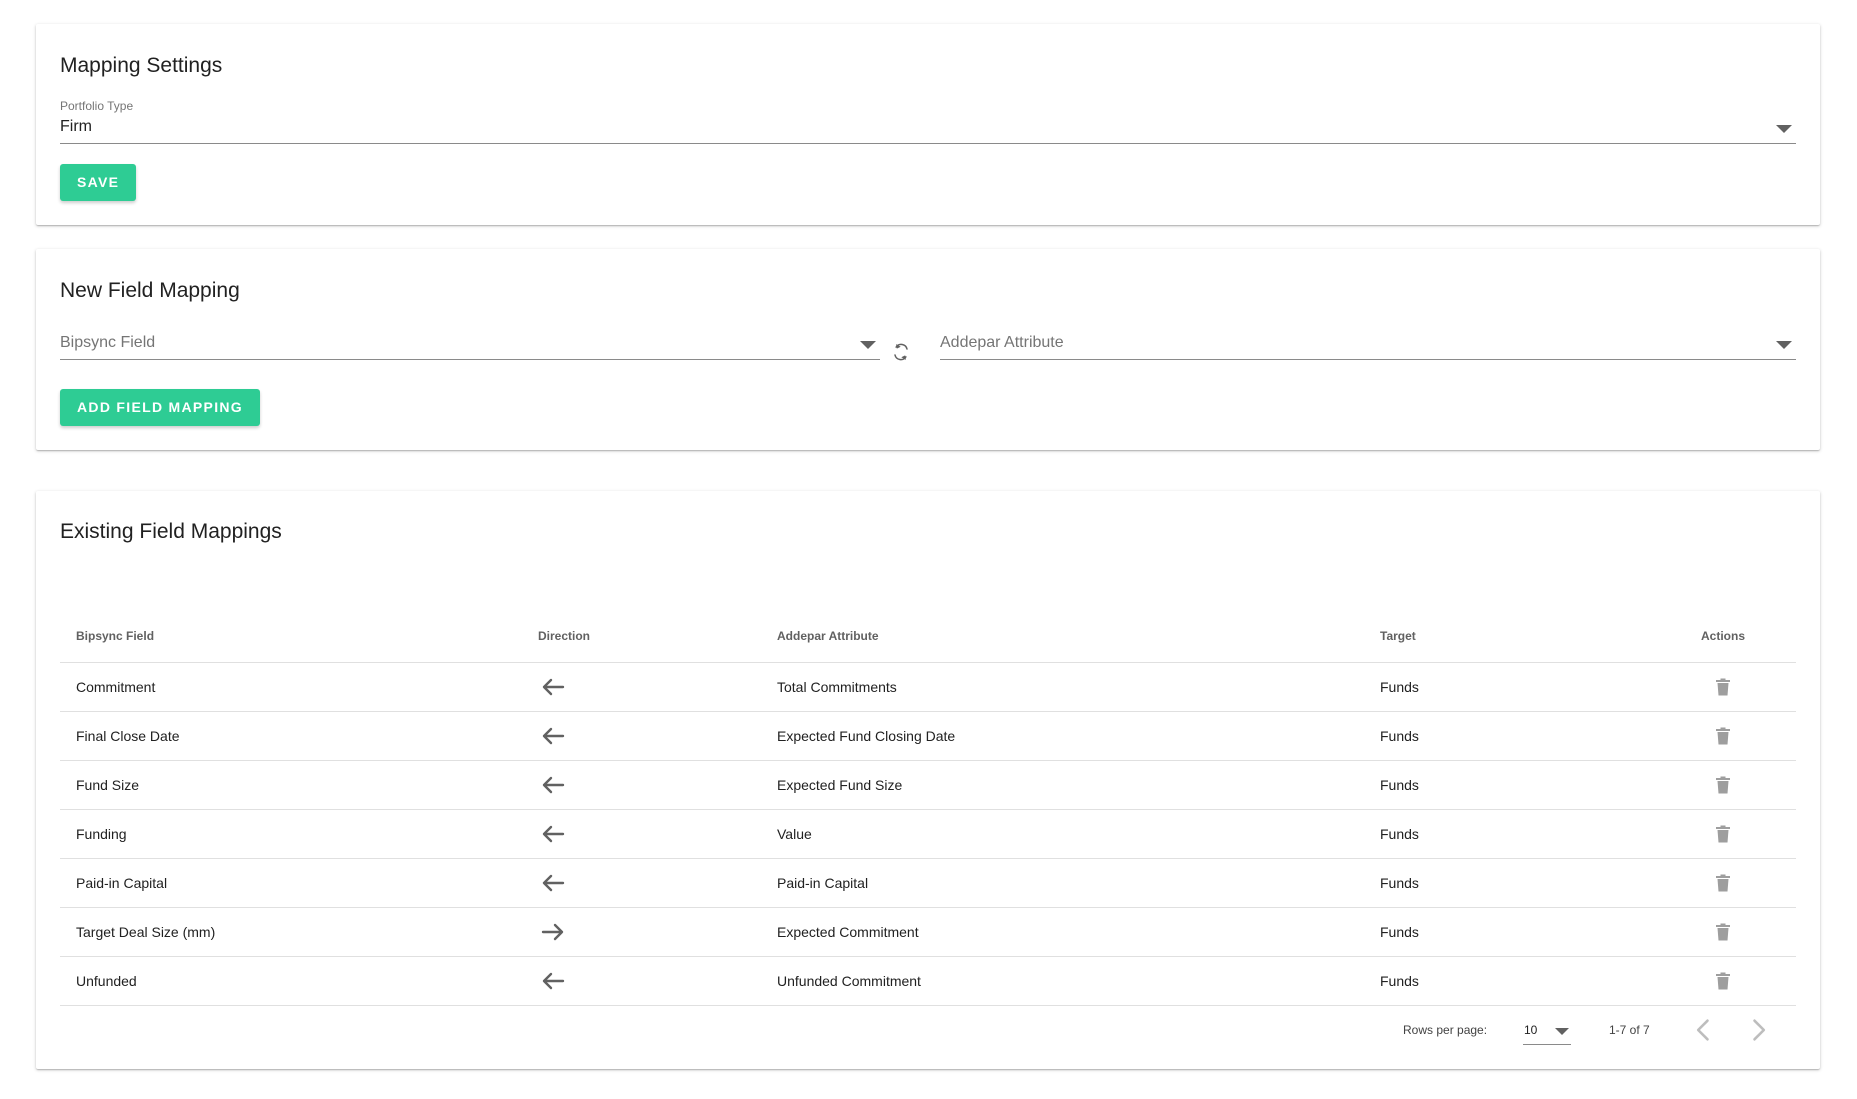 Image resolution: width=1857 pixels, height=1099 pixels. What do you see at coordinates (299, 636) in the screenshot?
I see `column-header-bipsync-field: Bipsync Field` at bounding box center [299, 636].